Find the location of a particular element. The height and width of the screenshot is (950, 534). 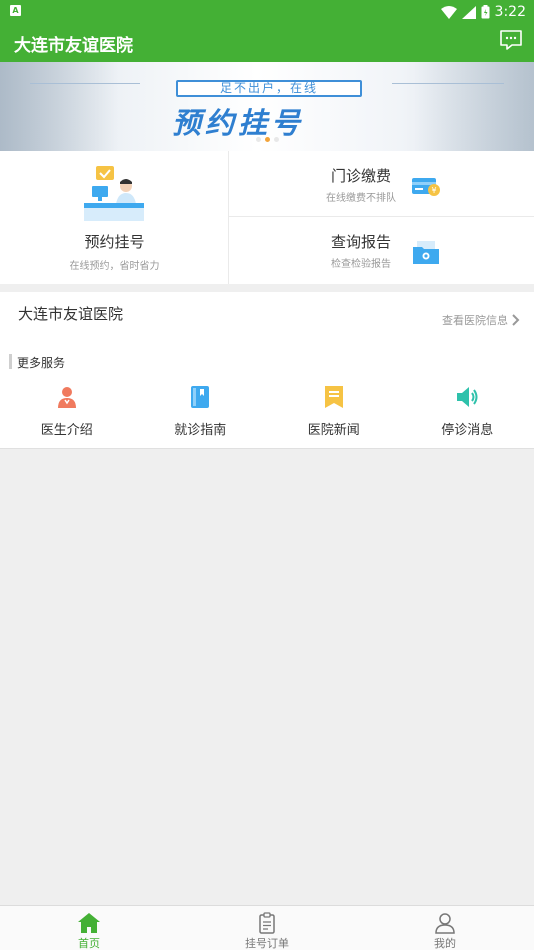

appointment-title: 预约挂号 is located at coordinates (114, 242).